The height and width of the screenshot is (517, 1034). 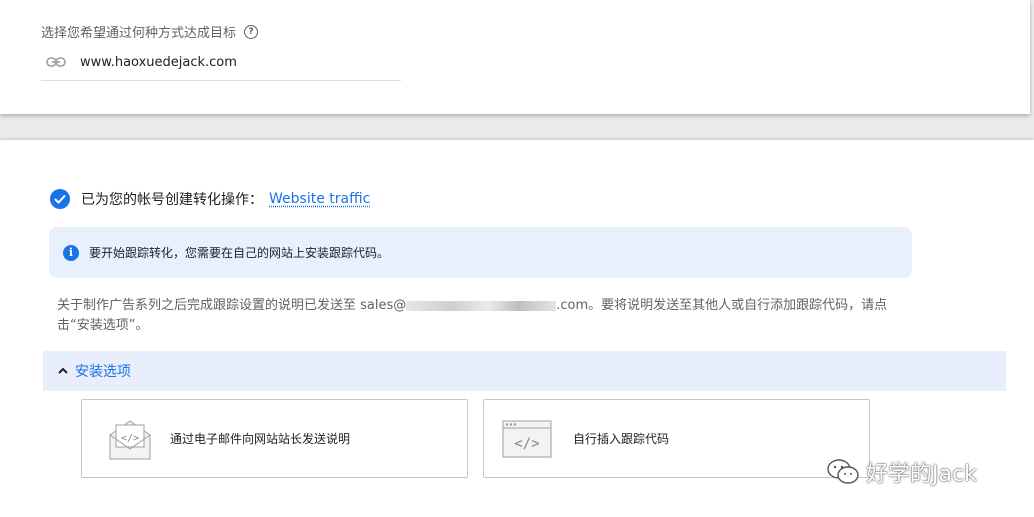 What do you see at coordinates (172, 200) in the screenshot?
I see `conversion-created-text: 已为您的帐号创建转化操作：` at bounding box center [172, 200].